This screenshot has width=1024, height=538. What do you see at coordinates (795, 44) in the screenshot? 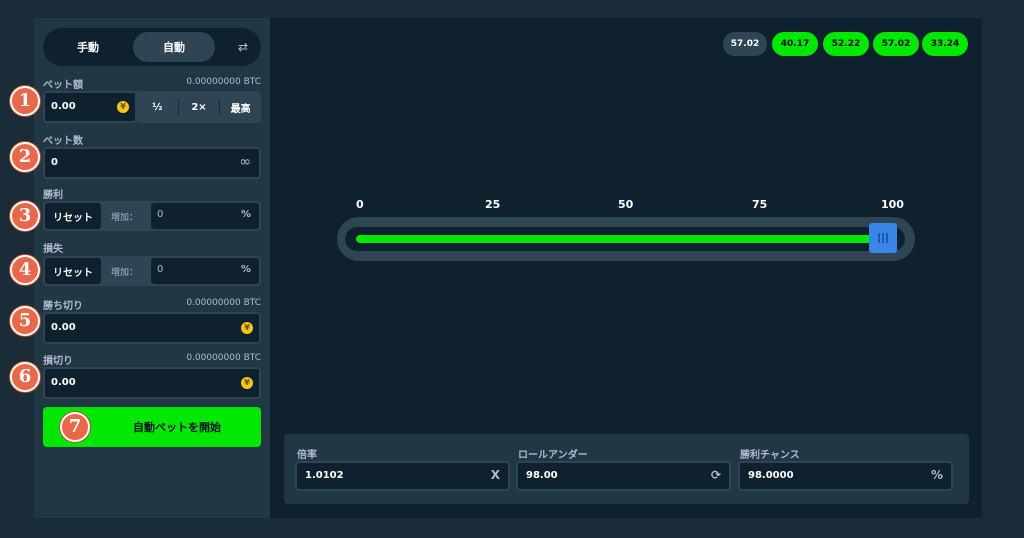
I see `history-result: 40.17` at bounding box center [795, 44].